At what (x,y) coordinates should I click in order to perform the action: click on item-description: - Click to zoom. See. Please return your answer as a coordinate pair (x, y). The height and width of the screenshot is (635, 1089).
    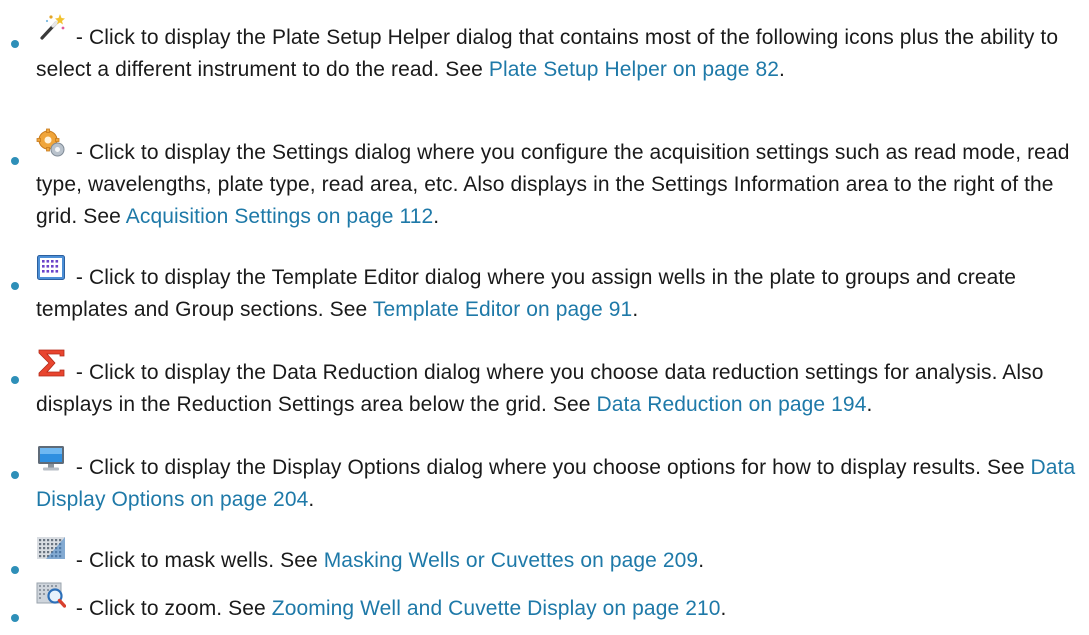
    Looking at the image, I should click on (171, 608).